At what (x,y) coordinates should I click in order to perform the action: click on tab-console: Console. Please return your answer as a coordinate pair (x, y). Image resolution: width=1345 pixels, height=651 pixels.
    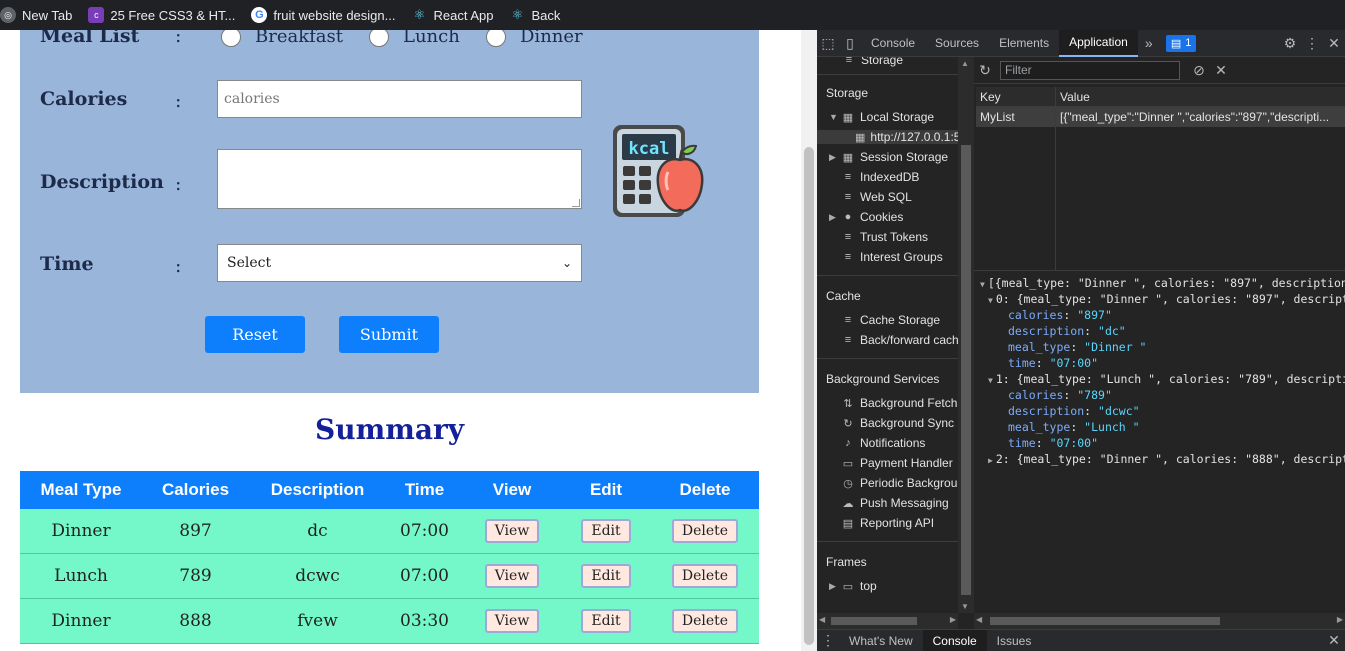
    Looking at the image, I should click on (893, 43).